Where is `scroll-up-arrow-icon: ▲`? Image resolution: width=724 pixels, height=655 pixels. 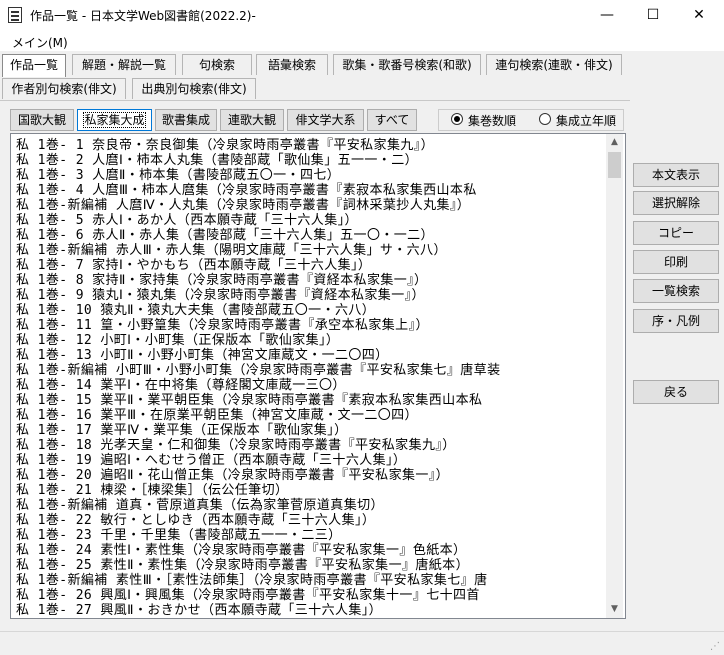
scroll-up-arrow-icon: ▲ is located at coordinates (614, 142).